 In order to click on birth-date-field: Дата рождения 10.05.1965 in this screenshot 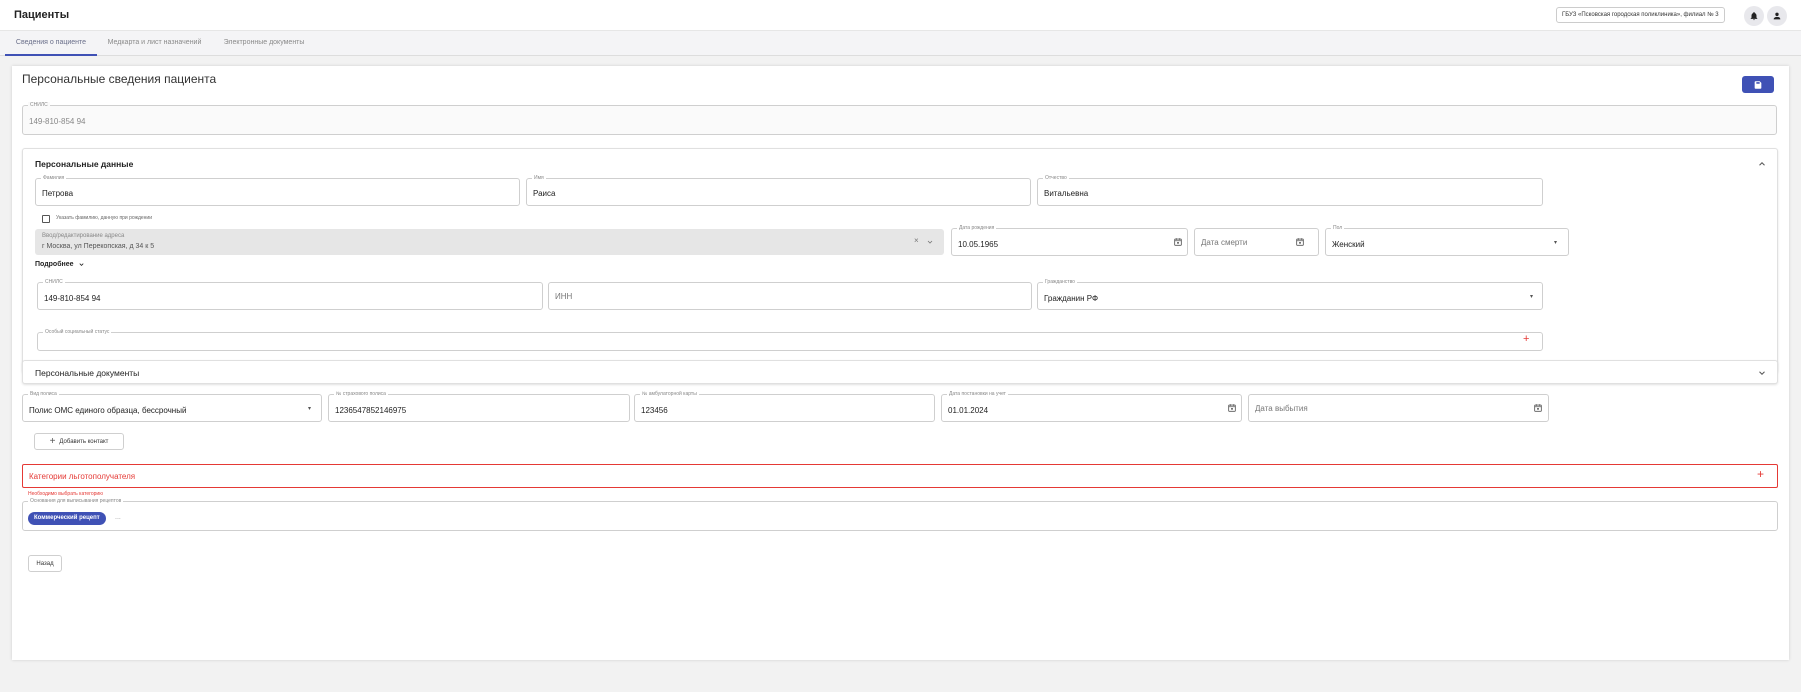, I will do `click(1069, 240)`.